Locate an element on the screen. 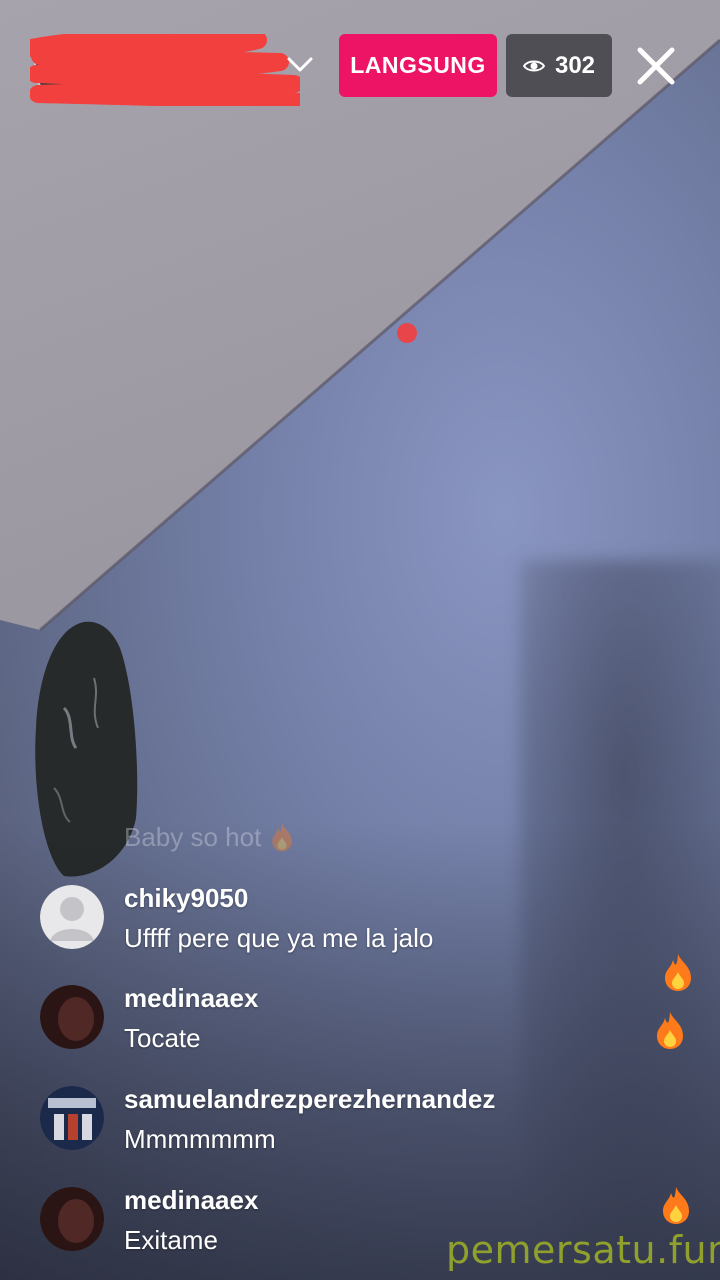 The image size is (720, 1280). viewer-count-badge: 302 is located at coordinates (559, 65).